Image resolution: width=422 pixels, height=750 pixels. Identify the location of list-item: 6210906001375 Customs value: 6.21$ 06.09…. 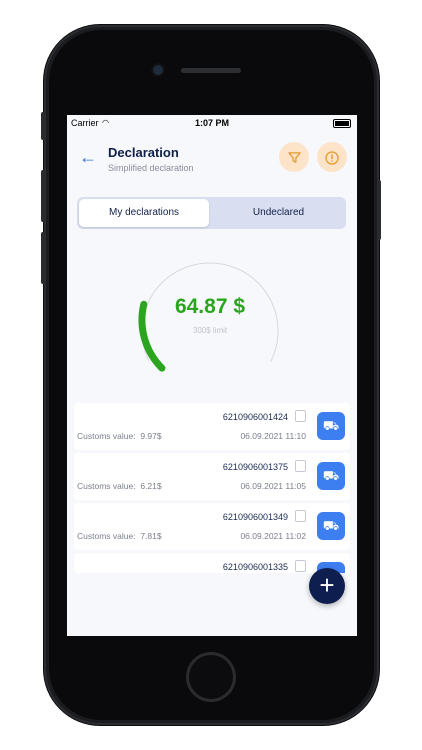
(212, 476).